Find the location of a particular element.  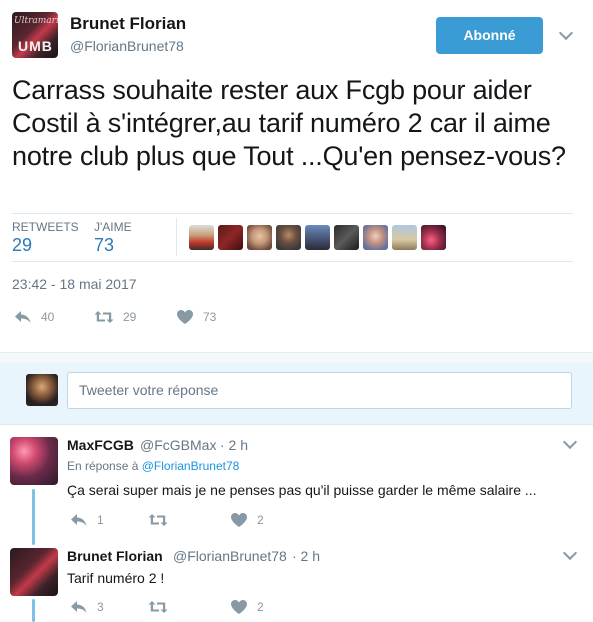

reply-input: Tweeter votre réponse is located at coordinates (319, 390).